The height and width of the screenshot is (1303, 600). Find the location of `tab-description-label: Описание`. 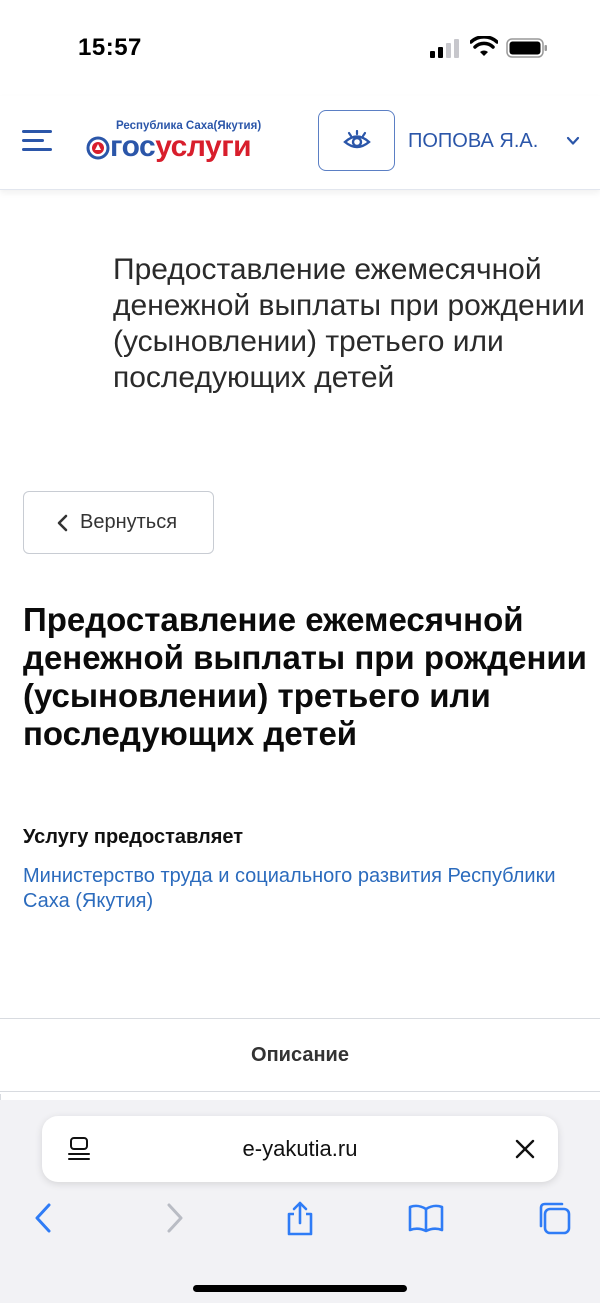

tab-description-label: Описание is located at coordinates (300, 1054).